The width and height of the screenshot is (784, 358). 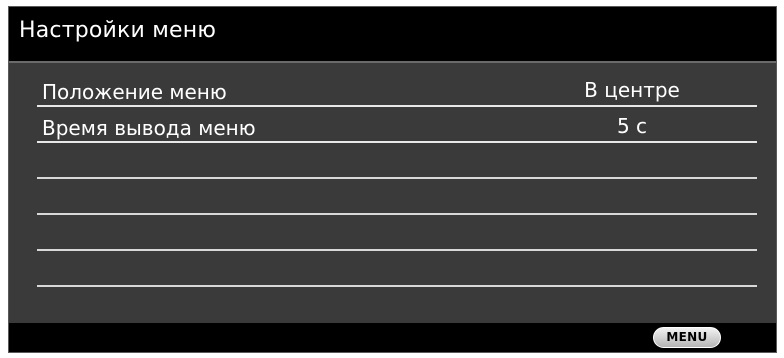 What do you see at coordinates (134, 92) in the screenshot?
I see `menu-item-label: Положение меню` at bounding box center [134, 92].